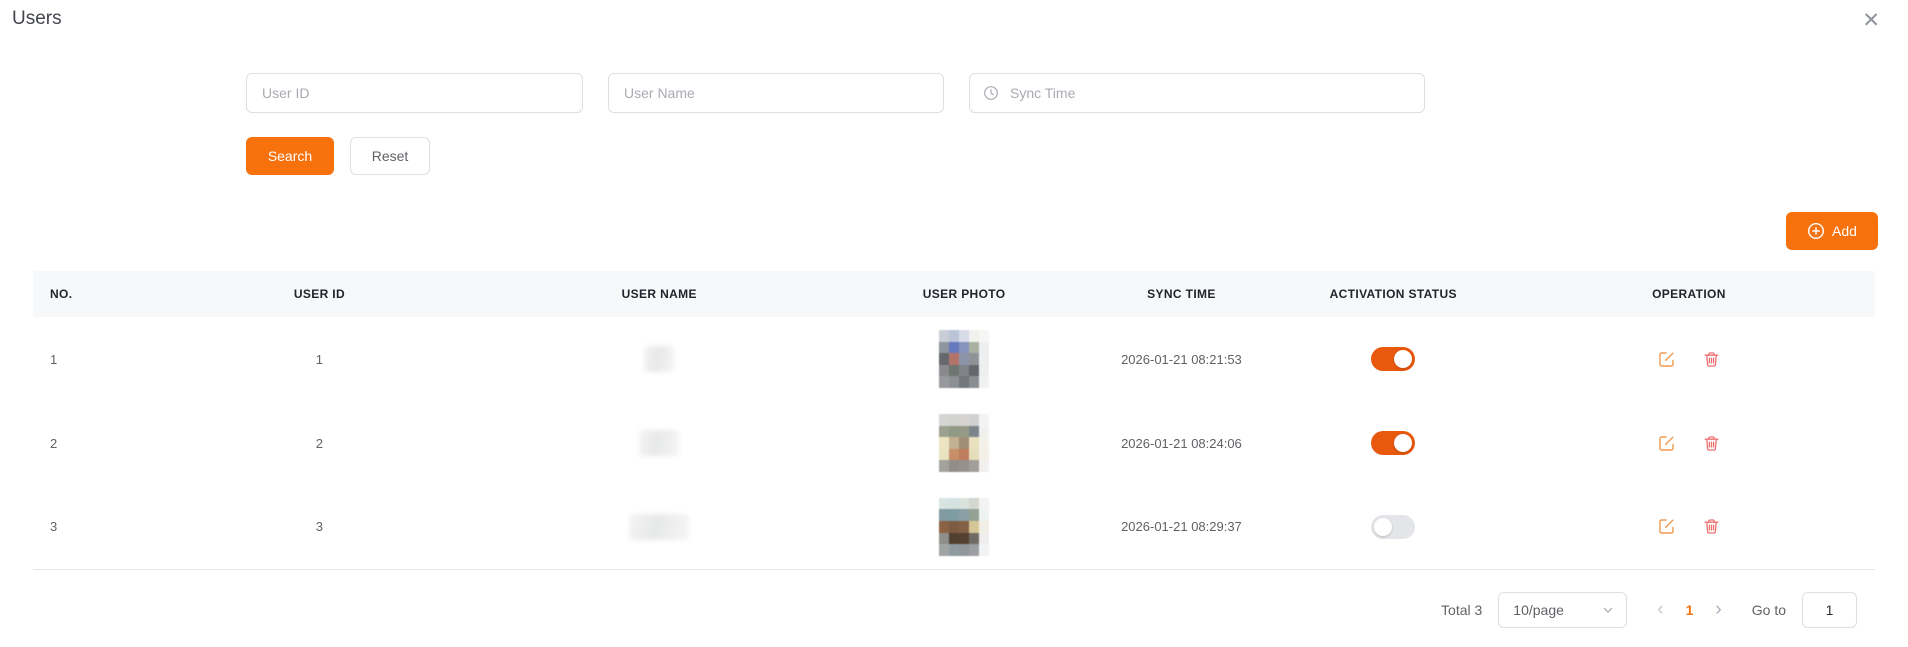 Image resolution: width=1908 pixels, height=647 pixels. I want to click on close-icon: ✕, so click(1871, 20).